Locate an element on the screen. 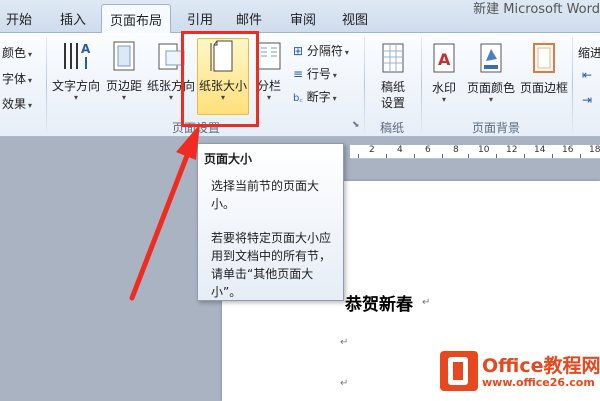  watermark-site-name: Office教程网 is located at coordinates (541, 366).